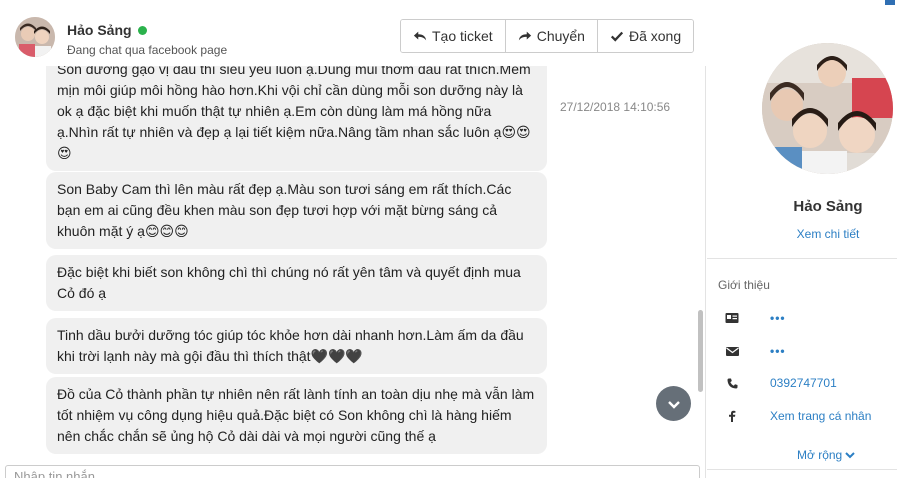 This screenshot has width=897, height=478. What do you see at coordinates (732, 383) in the screenshot?
I see `phone-icon` at bounding box center [732, 383].